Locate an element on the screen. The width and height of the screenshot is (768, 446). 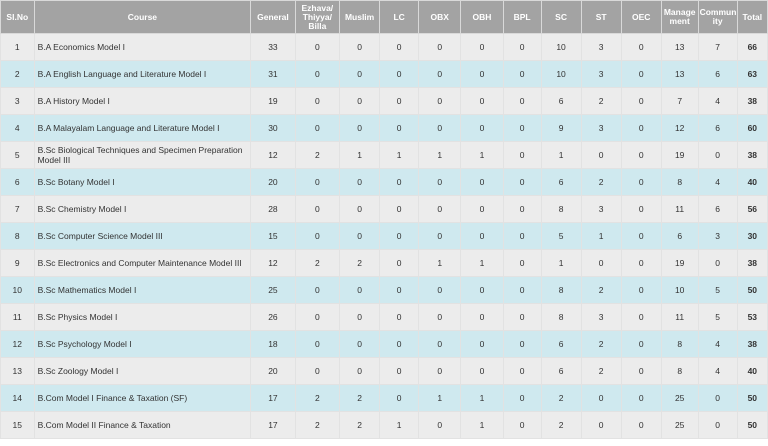
cell-slno: 7 is located at coordinates (17, 209).